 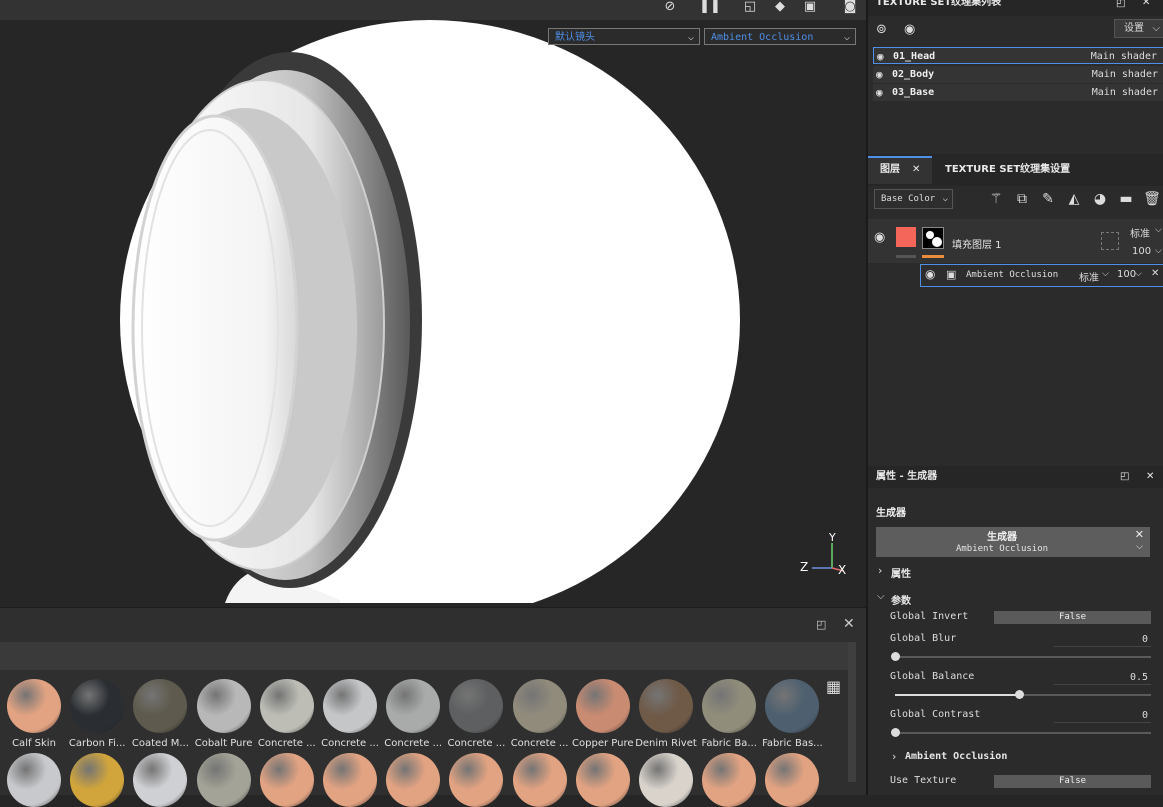 What do you see at coordinates (624, 36) in the screenshot?
I see `camera-select: 默认镜头 ⌵` at bounding box center [624, 36].